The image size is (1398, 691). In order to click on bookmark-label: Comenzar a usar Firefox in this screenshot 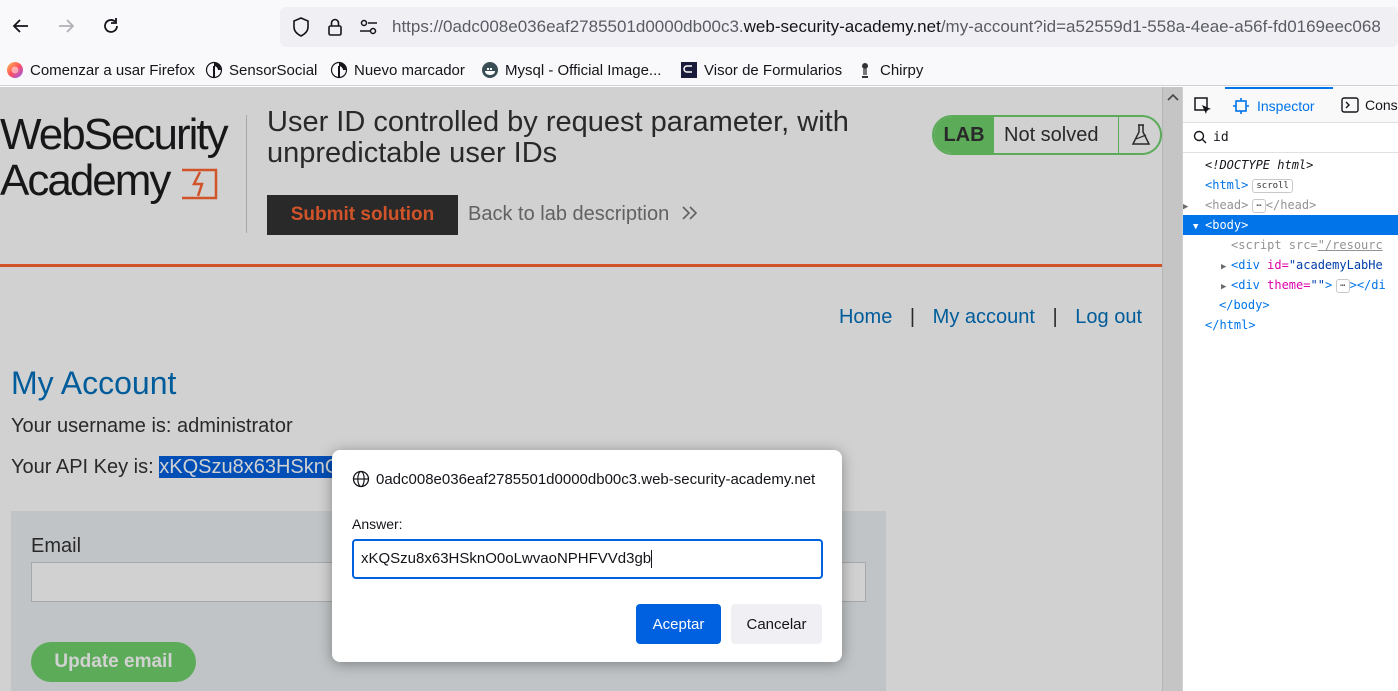, I will do `click(113, 70)`.